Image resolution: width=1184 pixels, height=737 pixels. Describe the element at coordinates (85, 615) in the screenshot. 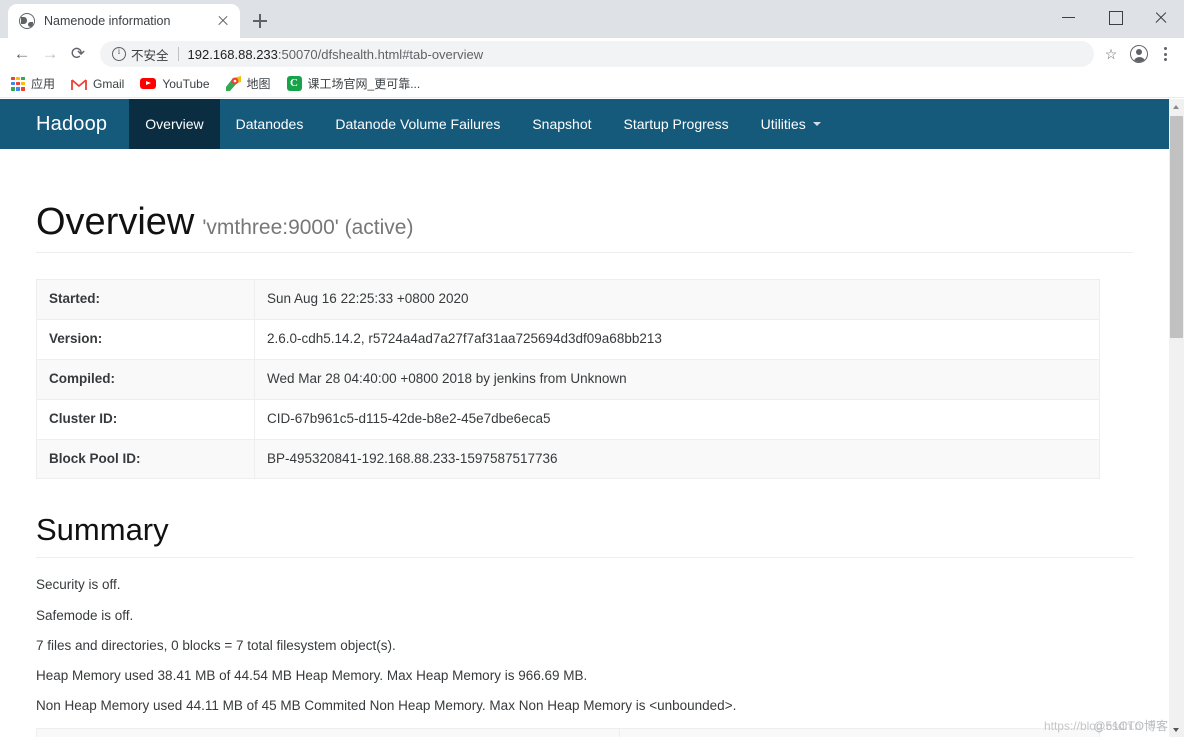

I see `summary-line: Safemode is off.` at that location.